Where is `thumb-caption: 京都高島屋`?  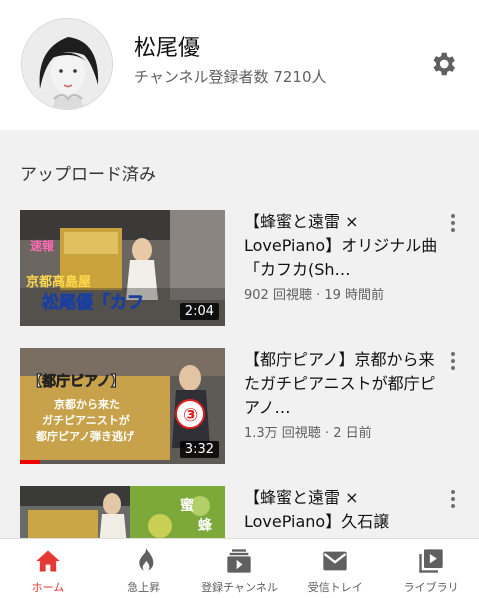 thumb-caption: 京都高島屋 is located at coordinates (58, 282).